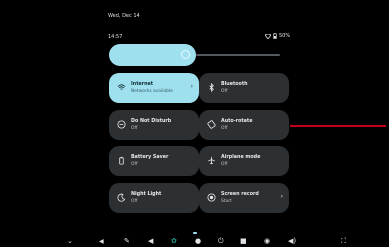 The height and width of the screenshot is (247, 389). What do you see at coordinates (241, 157) in the screenshot?
I see `tile-airplane-mode-title: Airplane mode` at bounding box center [241, 157].